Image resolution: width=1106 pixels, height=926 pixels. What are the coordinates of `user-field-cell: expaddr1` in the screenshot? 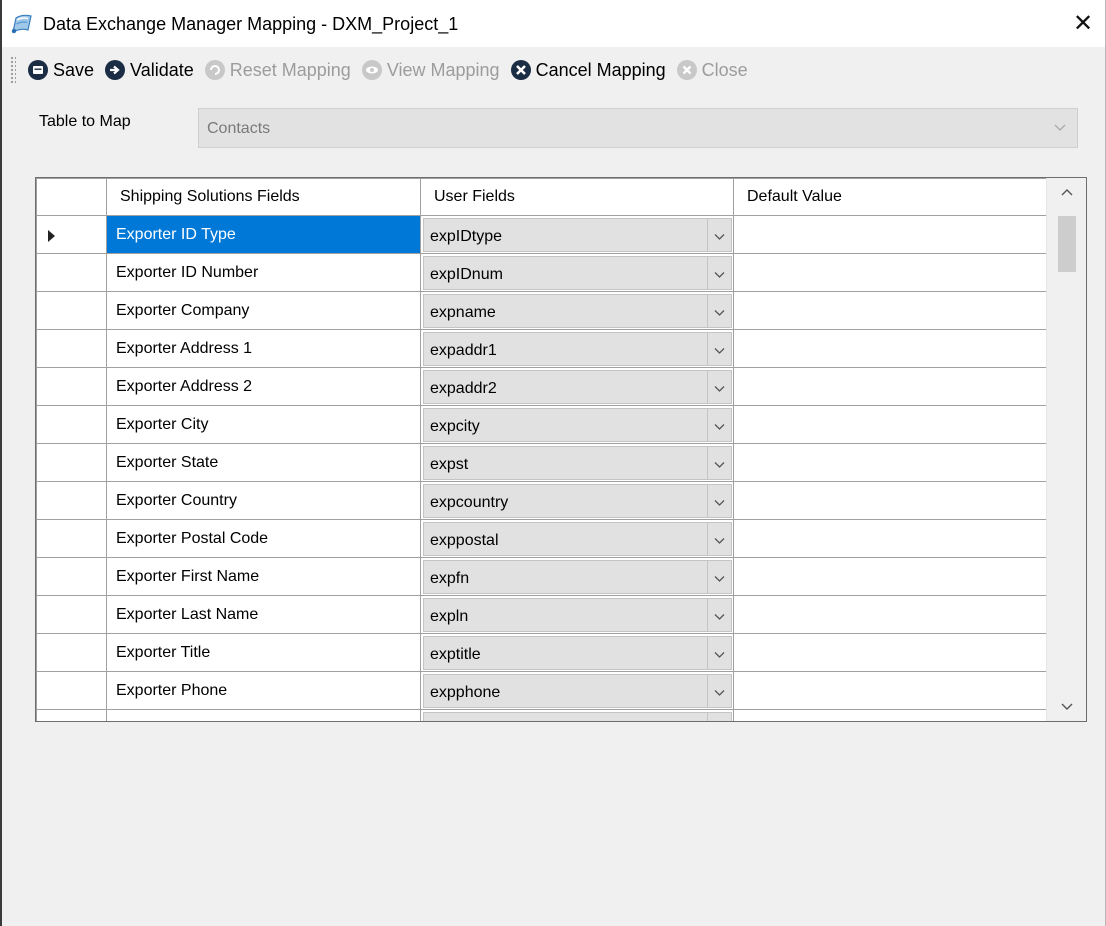 It's located at (577, 348).